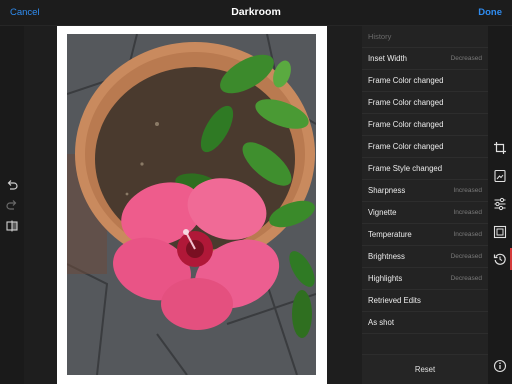  I want to click on history-item: Highlights Decreased, so click(425, 279).